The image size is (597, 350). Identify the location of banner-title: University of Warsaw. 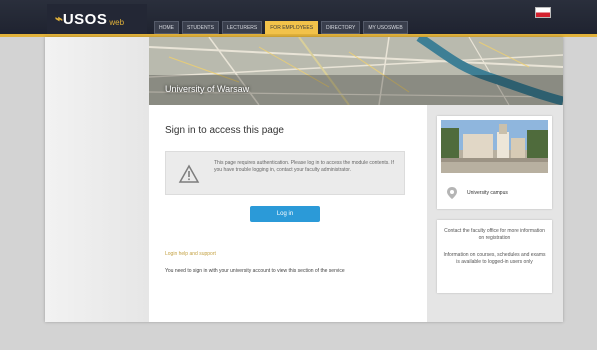
(207, 89).